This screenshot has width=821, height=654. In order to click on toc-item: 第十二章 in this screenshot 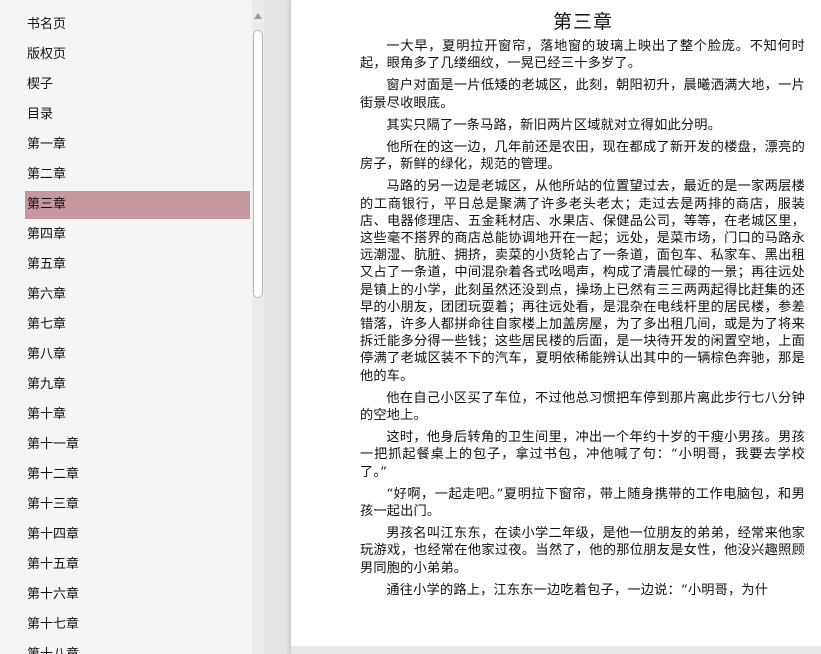, I will do `click(137, 475)`.